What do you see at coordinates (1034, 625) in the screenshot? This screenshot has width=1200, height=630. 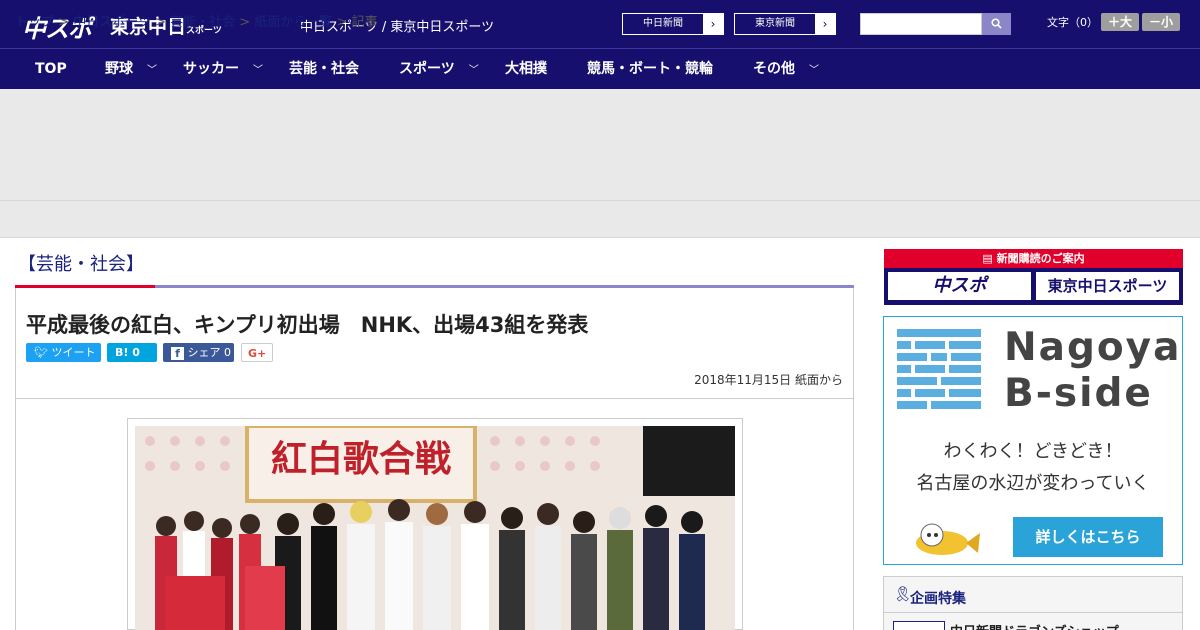 I see `feature-item-dragons-shop: 中日新聞ドラゴンズショップ` at bounding box center [1034, 625].